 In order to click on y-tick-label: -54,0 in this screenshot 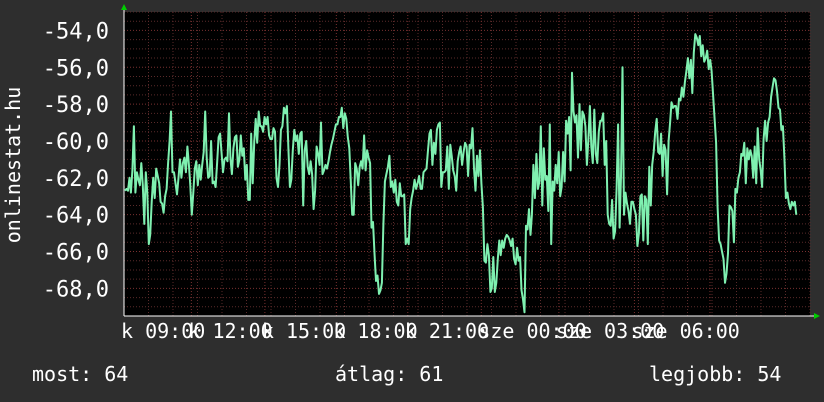, I will do `click(76, 31)`.